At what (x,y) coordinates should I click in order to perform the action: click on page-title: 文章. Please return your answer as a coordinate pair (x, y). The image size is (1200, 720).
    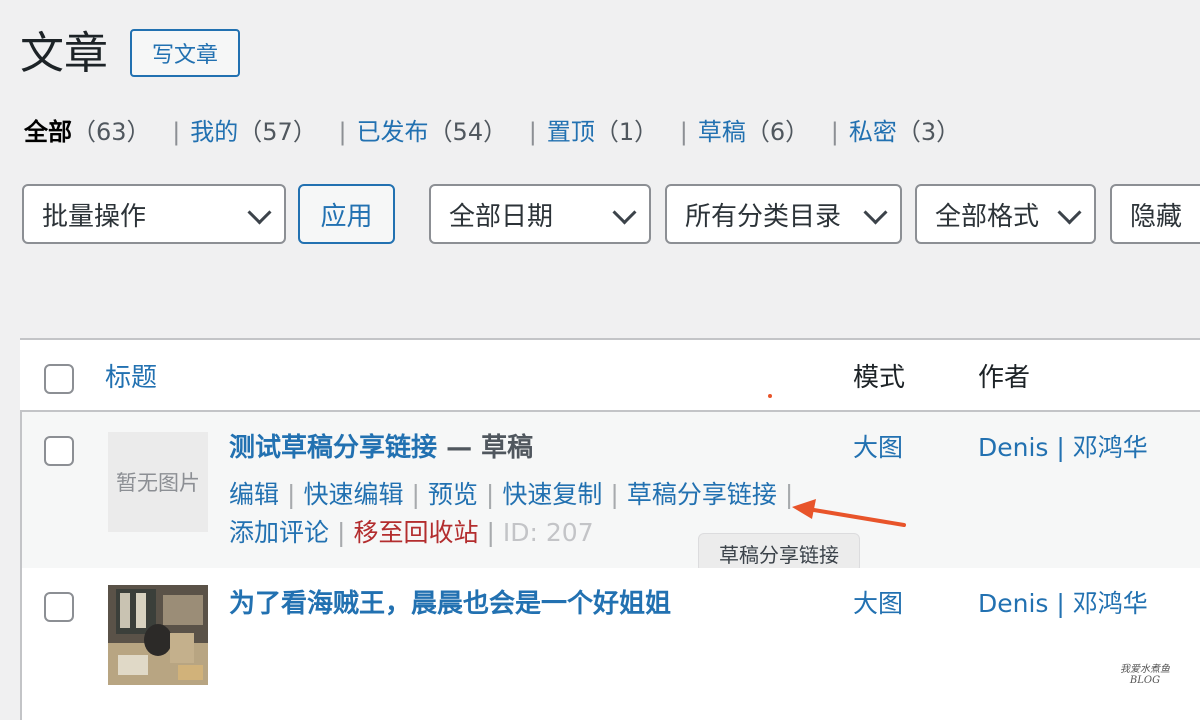
    Looking at the image, I should click on (64, 53).